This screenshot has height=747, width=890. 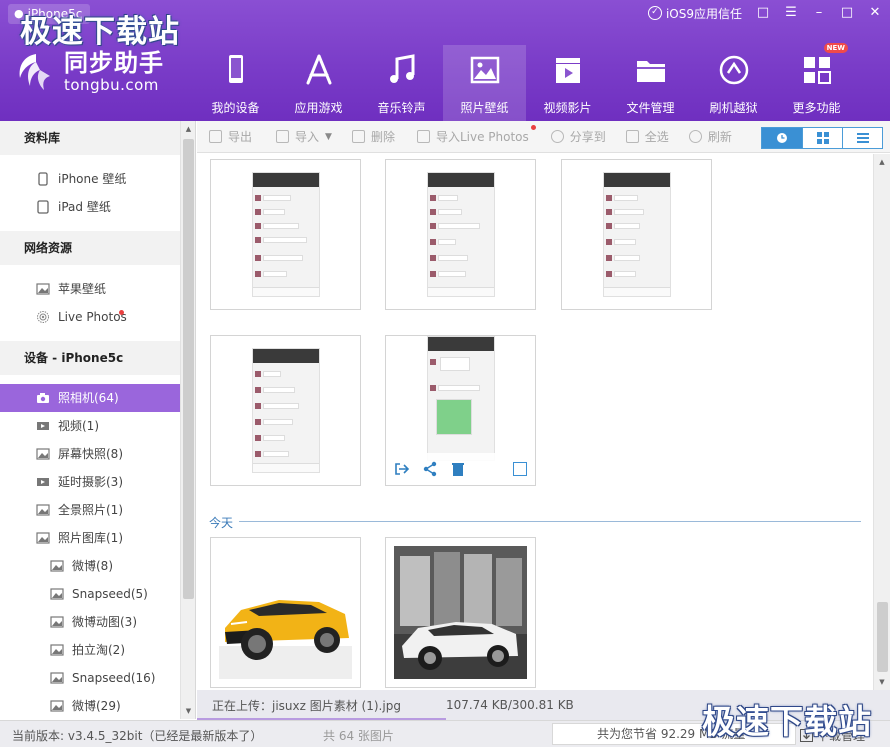 What do you see at coordinates (650, 83) in the screenshot?
I see `nav-file-manager: 文件管理` at bounding box center [650, 83].